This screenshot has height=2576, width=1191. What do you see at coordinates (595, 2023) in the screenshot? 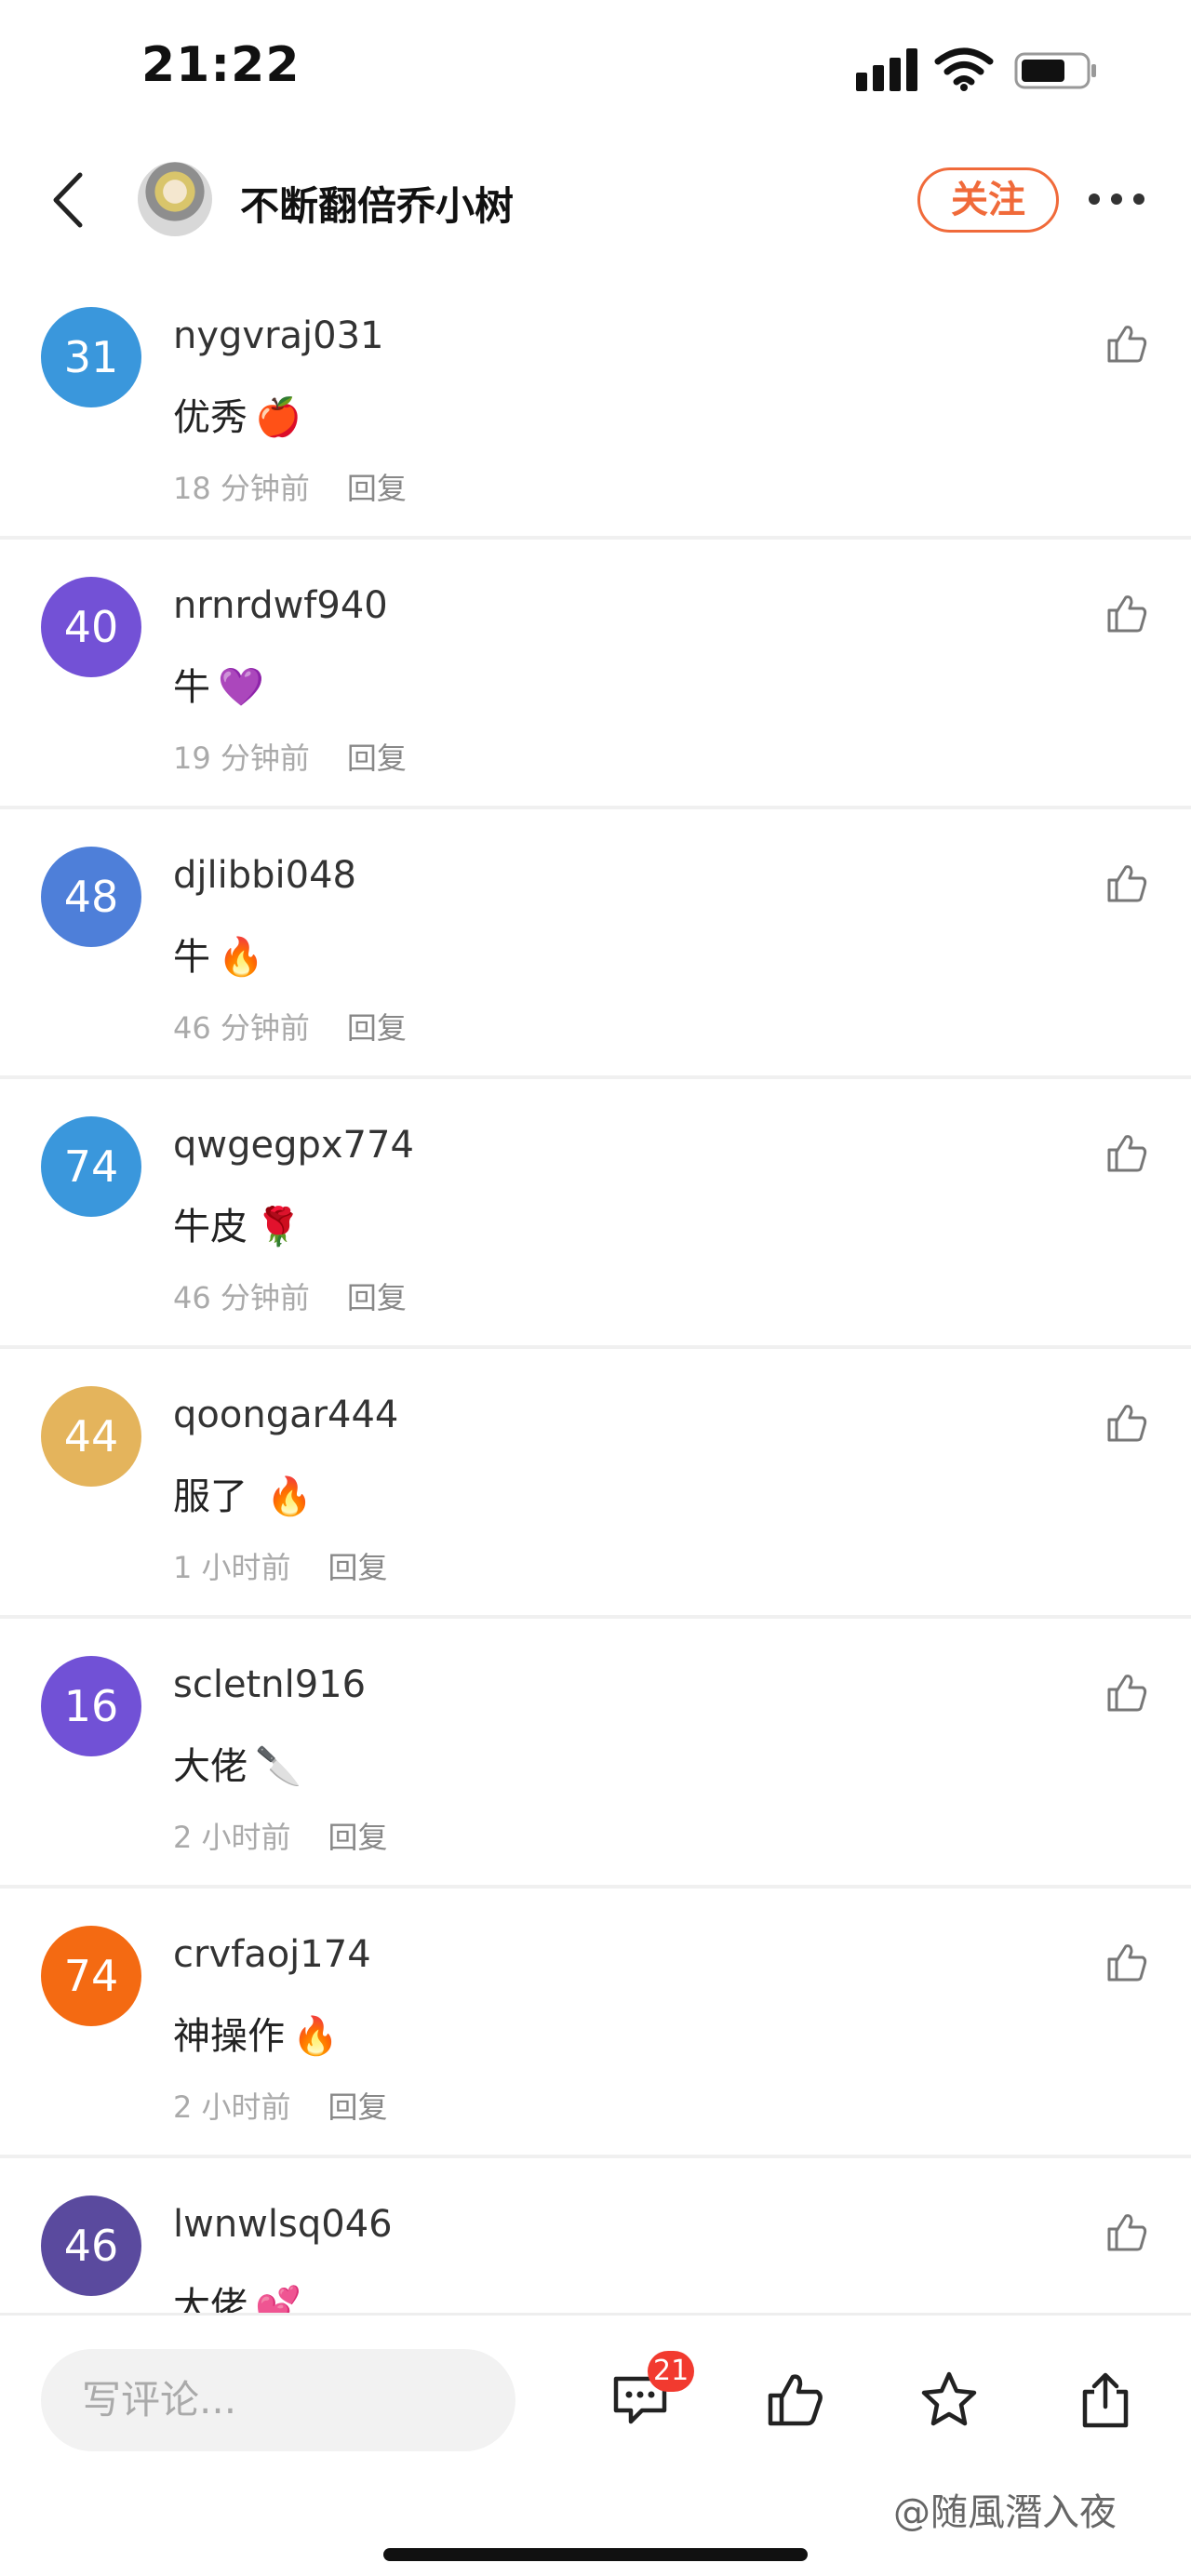
I see `comment-item: 74 crvfaoj174 神操作 🔥 2 小时前 回复` at bounding box center [595, 2023].